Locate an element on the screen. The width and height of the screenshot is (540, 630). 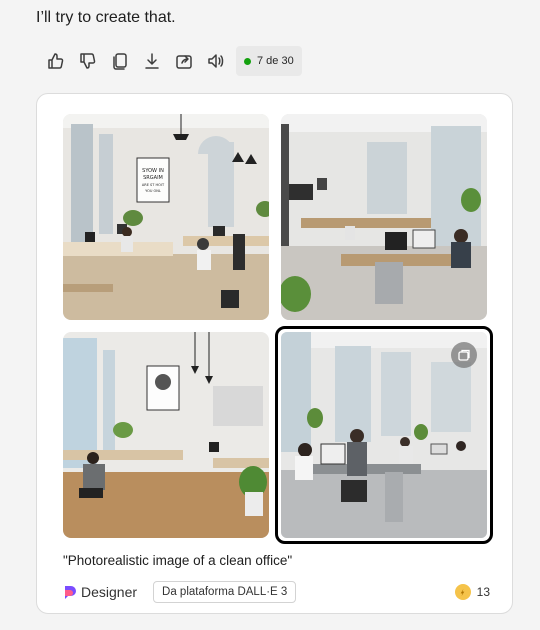
read-aloud-button is located at coordinates (216, 61).